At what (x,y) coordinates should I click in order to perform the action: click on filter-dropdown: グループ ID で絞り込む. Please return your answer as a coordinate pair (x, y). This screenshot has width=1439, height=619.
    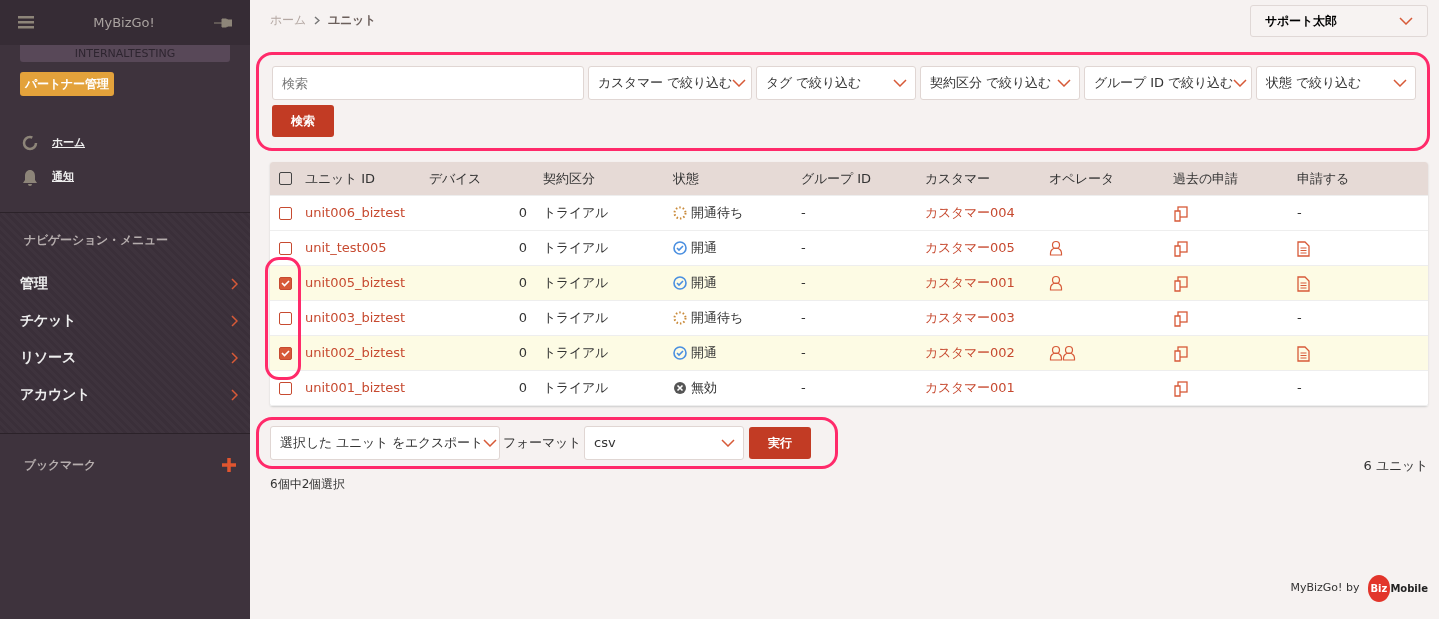
    Looking at the image, I should click on (1168, 83).